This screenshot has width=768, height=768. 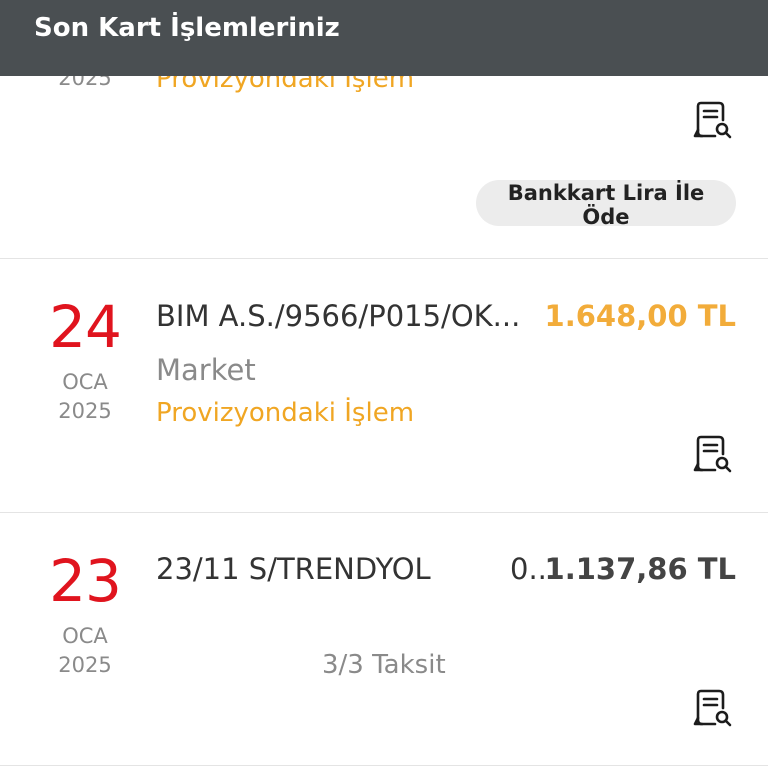 I want to click on pay-with-bankkart-lira-button: Bankkart Lira İle Öde, so click(x=606, y=204).